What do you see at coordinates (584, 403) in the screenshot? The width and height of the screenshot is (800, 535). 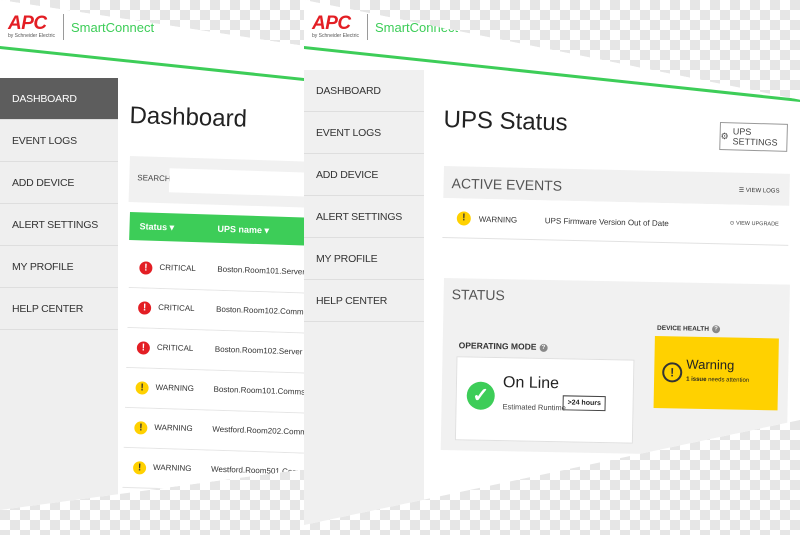 I see `runtime-value: >24 hours` at bounding box center [584, 403].